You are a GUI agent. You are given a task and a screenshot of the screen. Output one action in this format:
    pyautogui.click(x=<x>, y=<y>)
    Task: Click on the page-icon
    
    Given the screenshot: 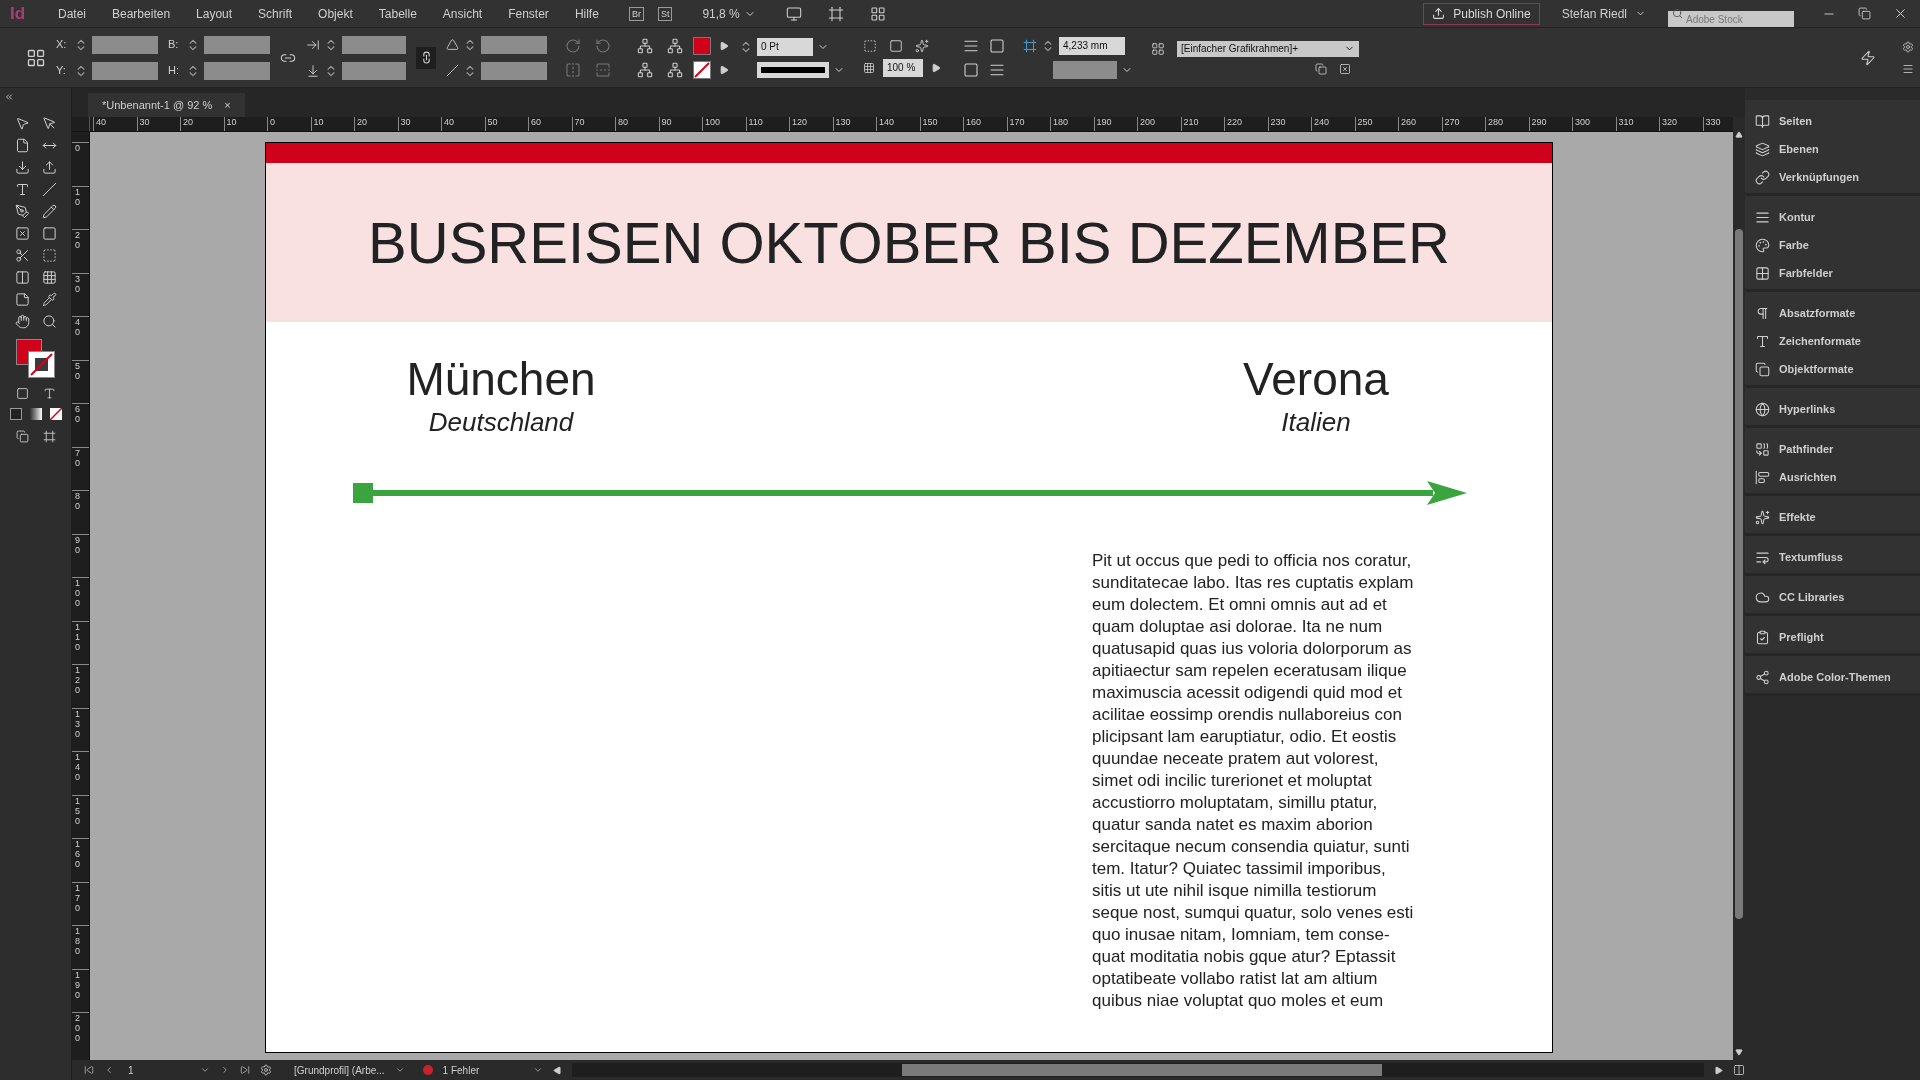 What is the action you would take?
    pyautogui.click(x=22, y=145)
    